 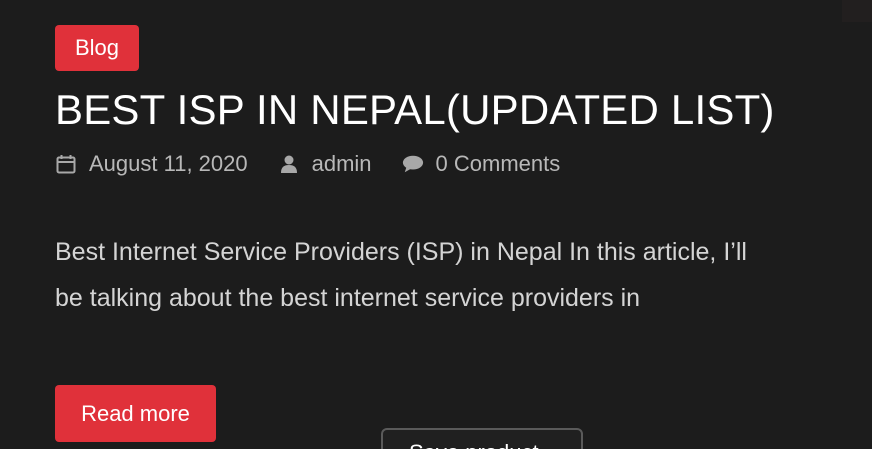 I want to click on comment-bubble-icon, so click(x=413, y=164).